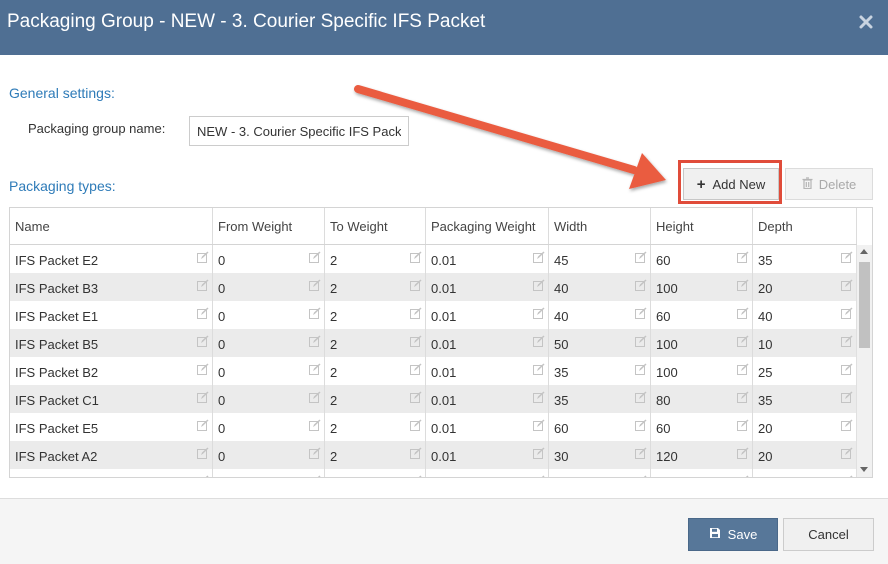 Image resolution: width=888 pixels, height=564 pixels. Describe the element at coordinates (864, 251) in the screenshot. I see `scroll-up-icon` at that location.